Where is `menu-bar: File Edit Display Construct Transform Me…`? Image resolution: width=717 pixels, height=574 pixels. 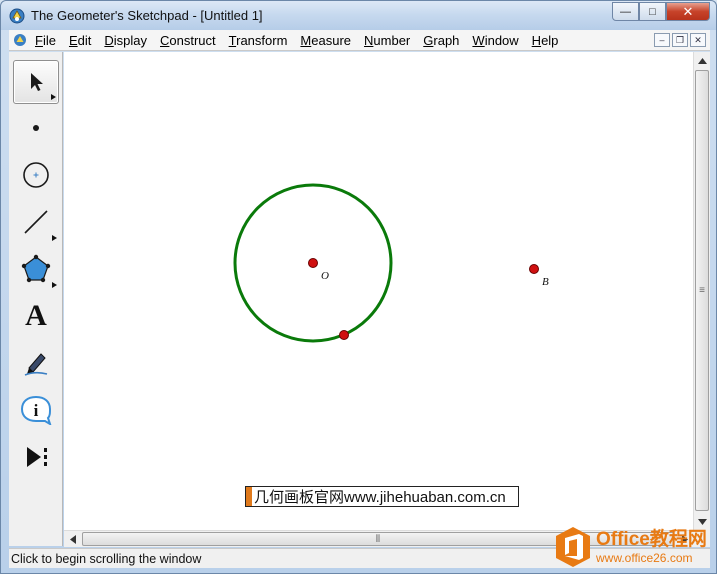
menu-bar: File Edit Display Construct Transform Me… is located at coordinates (359, 40).